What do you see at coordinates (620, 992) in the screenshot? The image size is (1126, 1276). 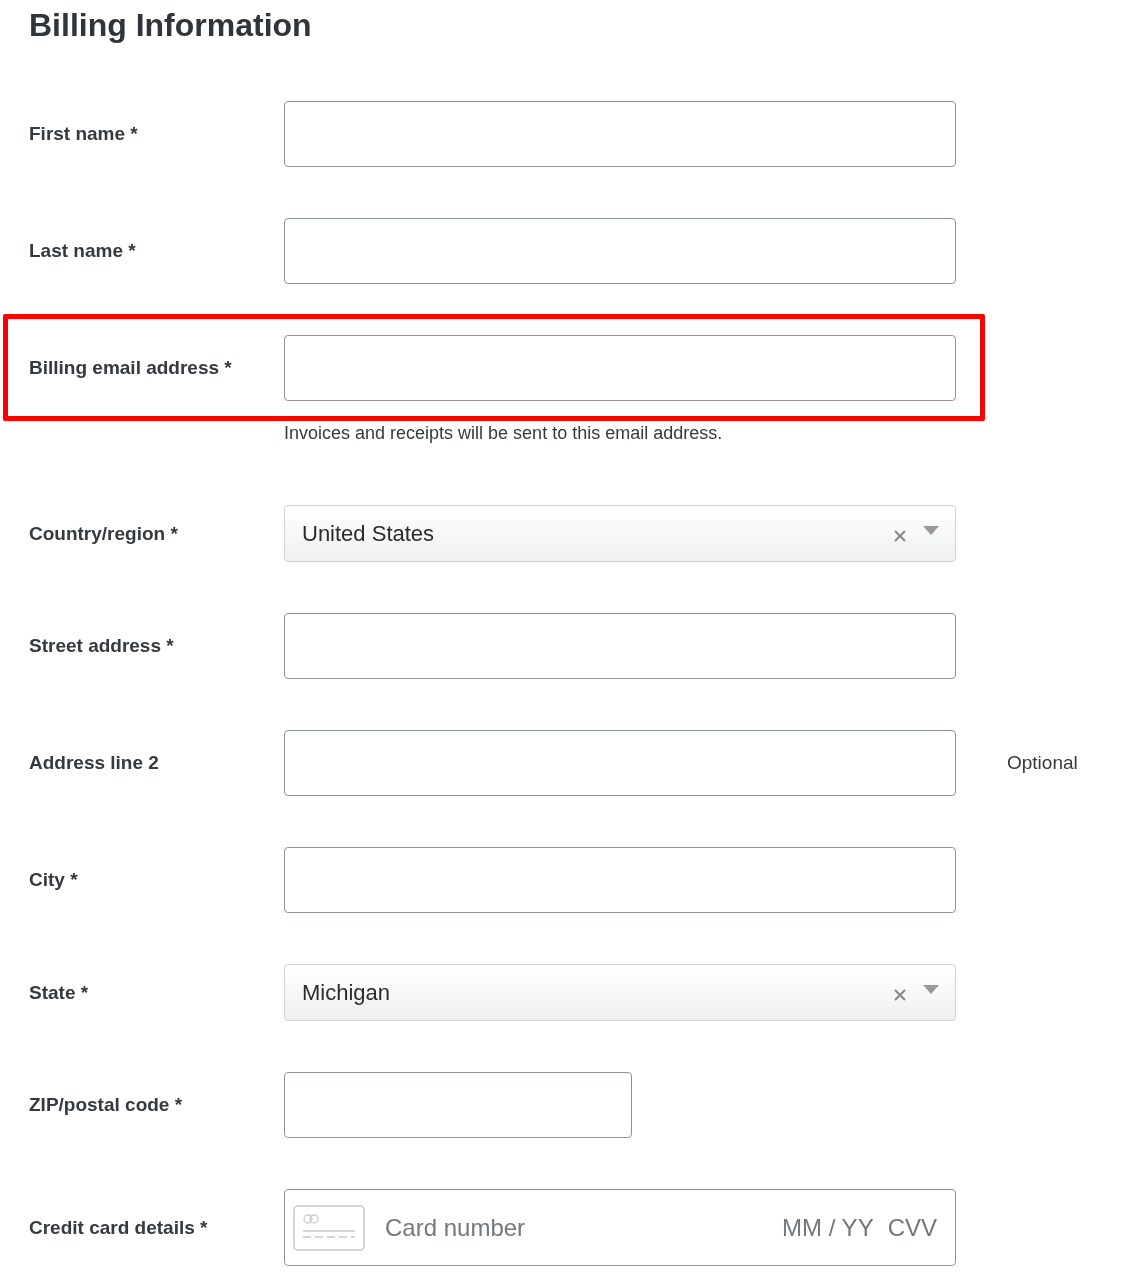 I see `dropdown-field: Michigan` at bounding box center [620, 992].